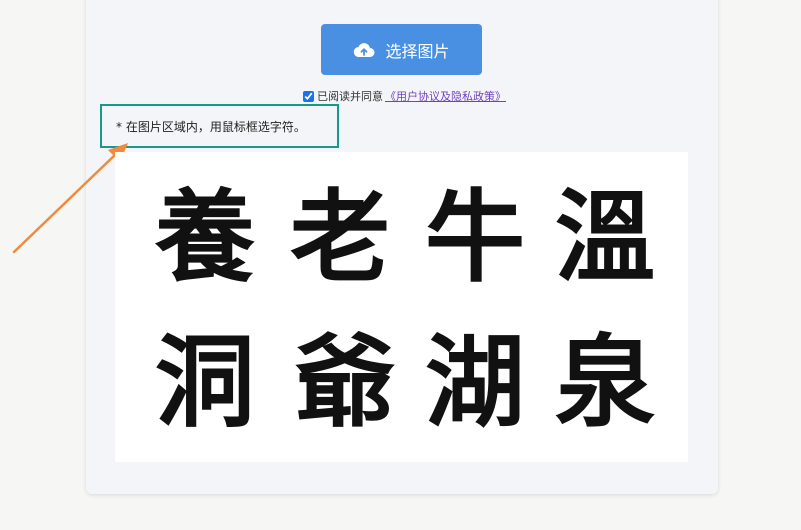  I want to click on agreement-row: 已阅读并同意 《用户协议及隐私政策》, so click(404, 96).